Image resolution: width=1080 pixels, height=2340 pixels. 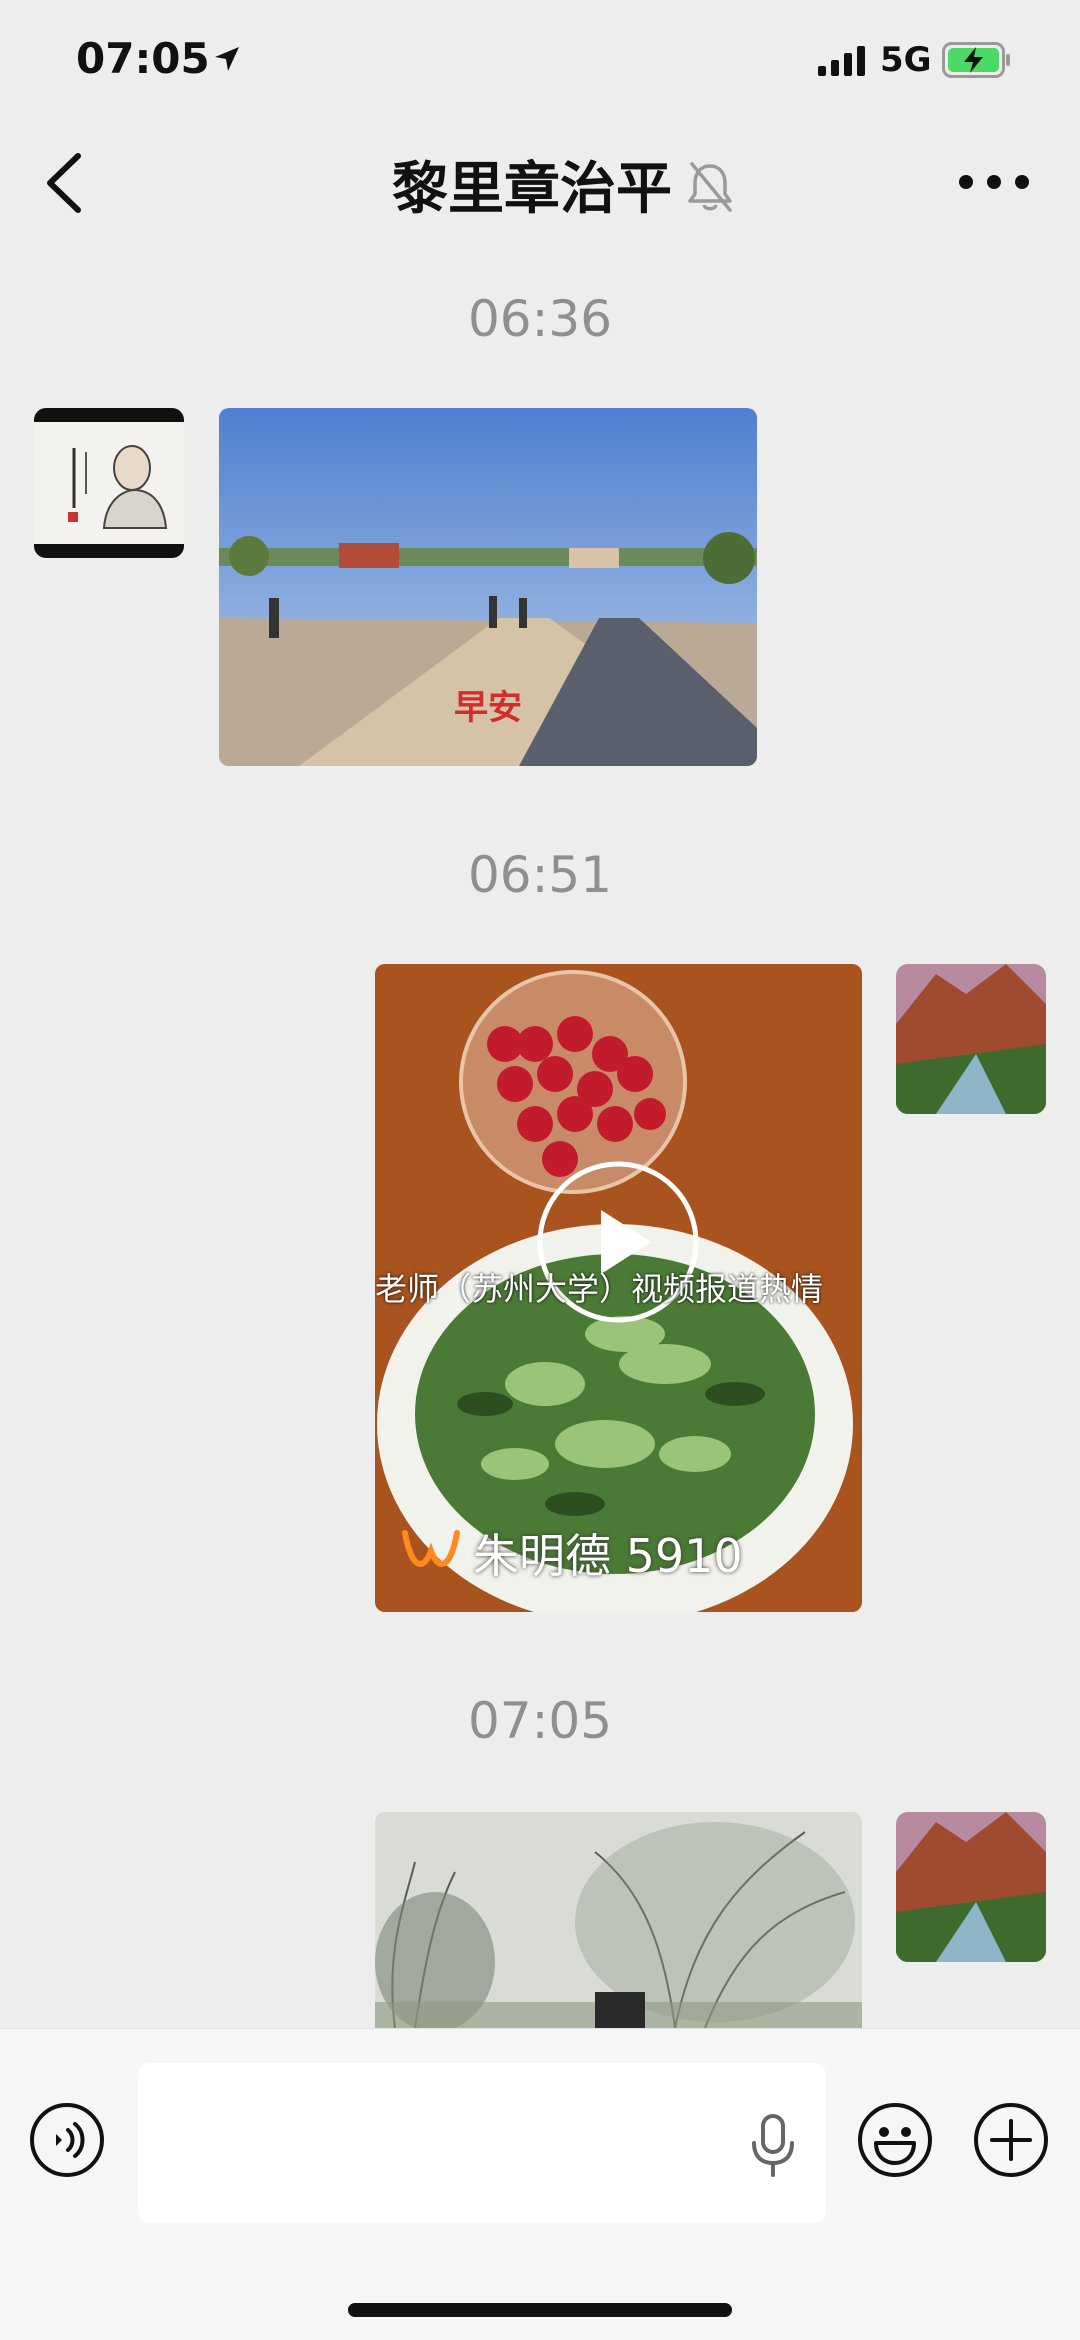 What do you see at coordinates (608, 1556) in the screenshot?
I see `watermark-text: 朱明德 5910` at bounding box center [608, 1556].